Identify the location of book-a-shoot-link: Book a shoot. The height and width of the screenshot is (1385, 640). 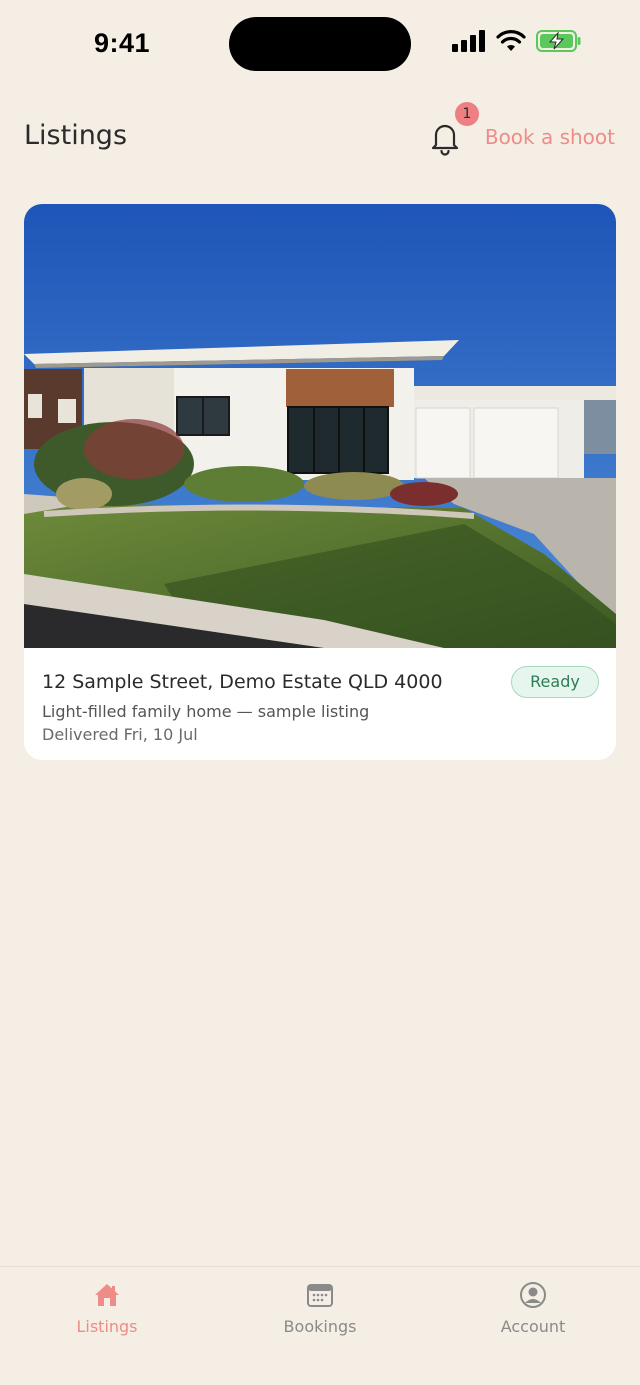
(550, 137).